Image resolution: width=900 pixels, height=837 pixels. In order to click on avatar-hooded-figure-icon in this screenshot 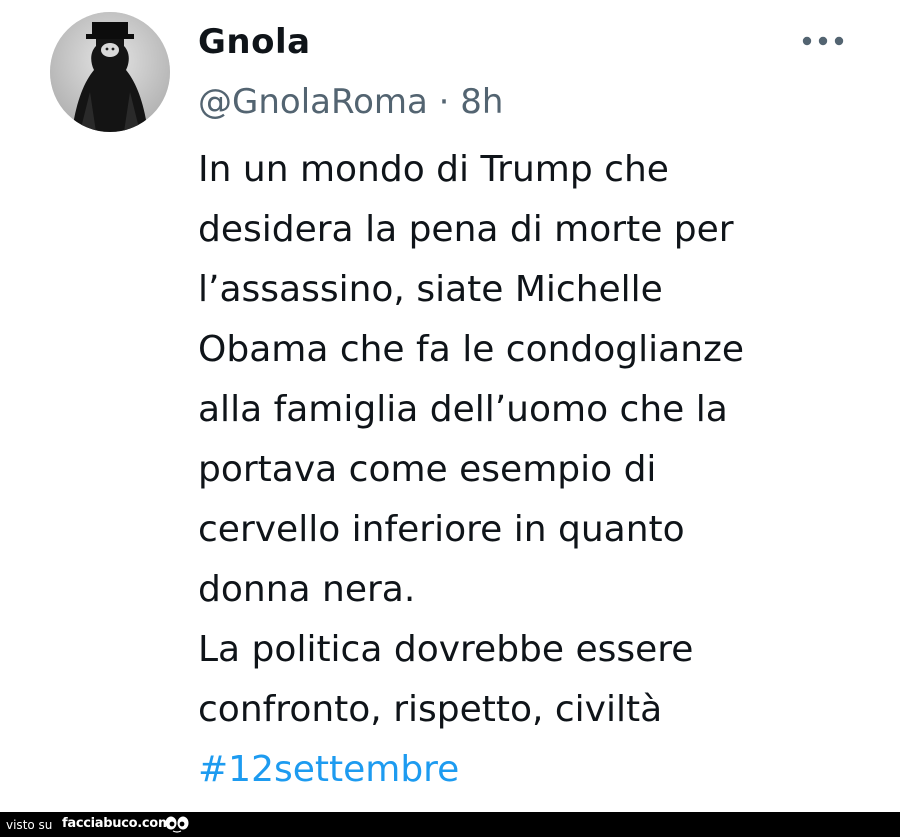, I will do `click(110, 72)`.